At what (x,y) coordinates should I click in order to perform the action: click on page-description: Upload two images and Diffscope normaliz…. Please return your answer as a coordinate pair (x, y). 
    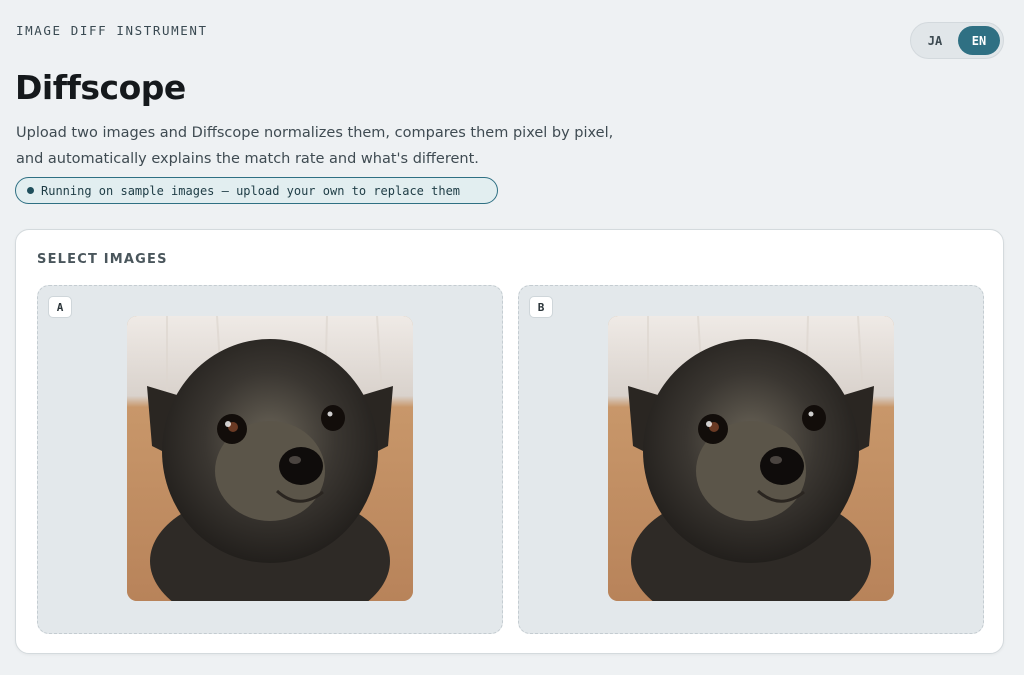
    Looking at the image, I should click on (336, 146).